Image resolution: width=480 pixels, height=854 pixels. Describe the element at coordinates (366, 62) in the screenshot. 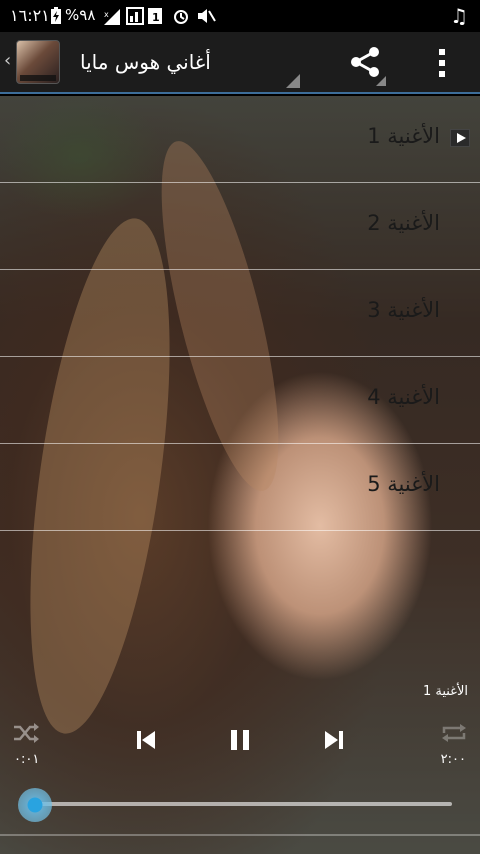

I see `share-icon` at that location.